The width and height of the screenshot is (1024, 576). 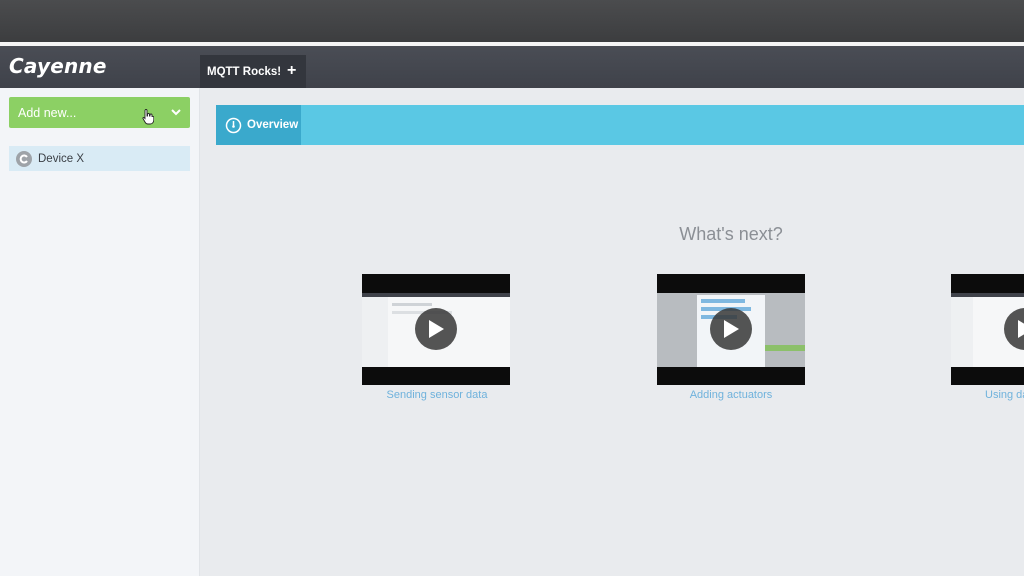 What do you see at coordinates (291, 71) in the screenshot?
I see `plus-icon: +` at bounding box center [291, 71].